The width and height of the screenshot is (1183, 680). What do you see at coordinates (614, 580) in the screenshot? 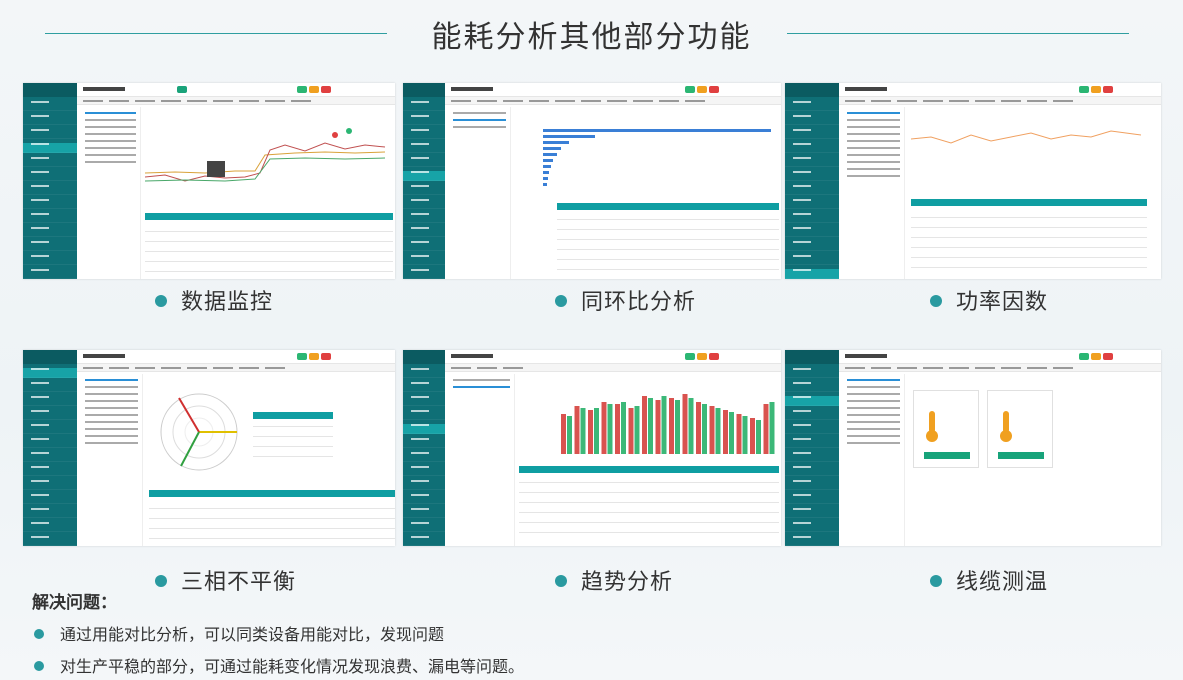
I see `caption-trend: 趋势分析` at bounding box center [614, 580].